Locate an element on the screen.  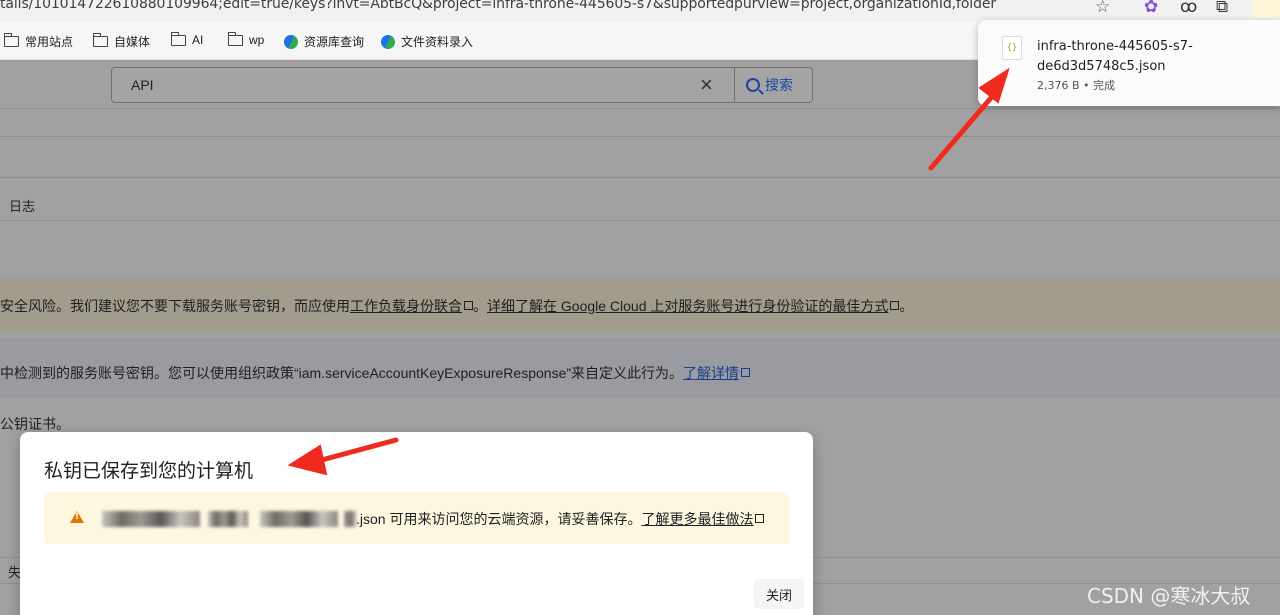
dialog-title: 私钥已保存到您的计算机 is located at coordinates (149, 471).